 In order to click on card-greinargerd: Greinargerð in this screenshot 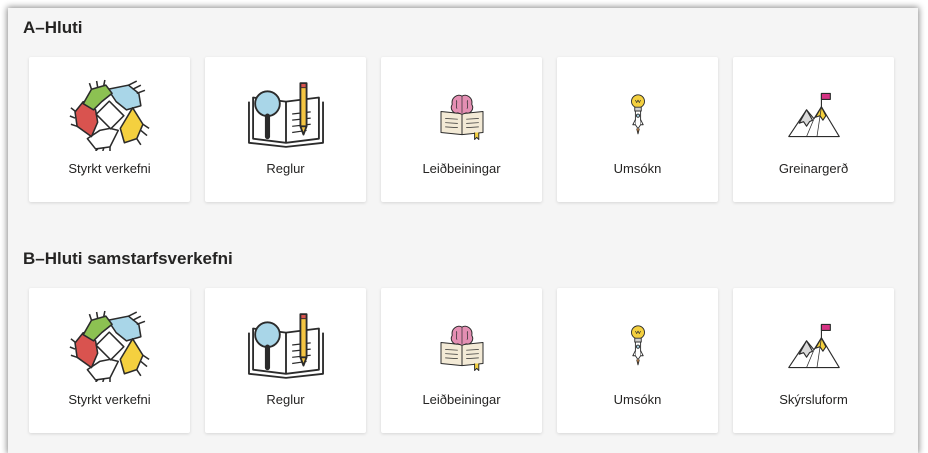, I will do `click(813, 129)`.